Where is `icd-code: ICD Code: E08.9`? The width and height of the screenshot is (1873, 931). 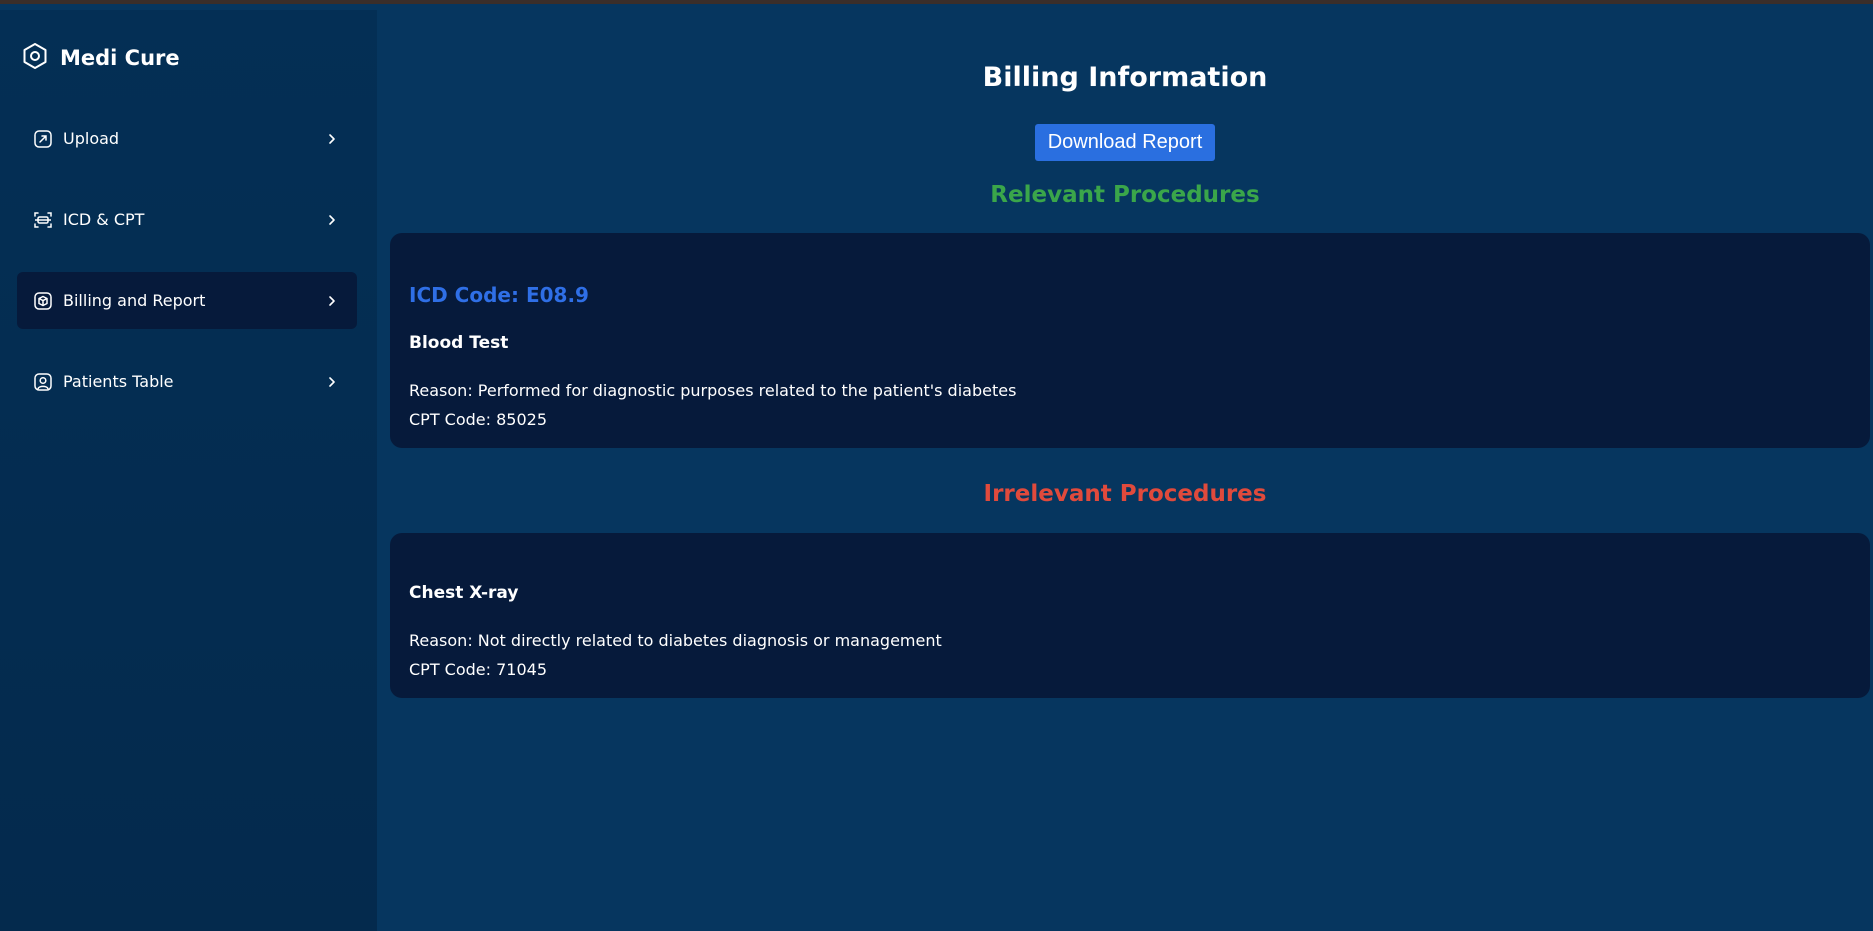
icd-code: ICD Code: E08.9 is located at coordinates (499, 295).